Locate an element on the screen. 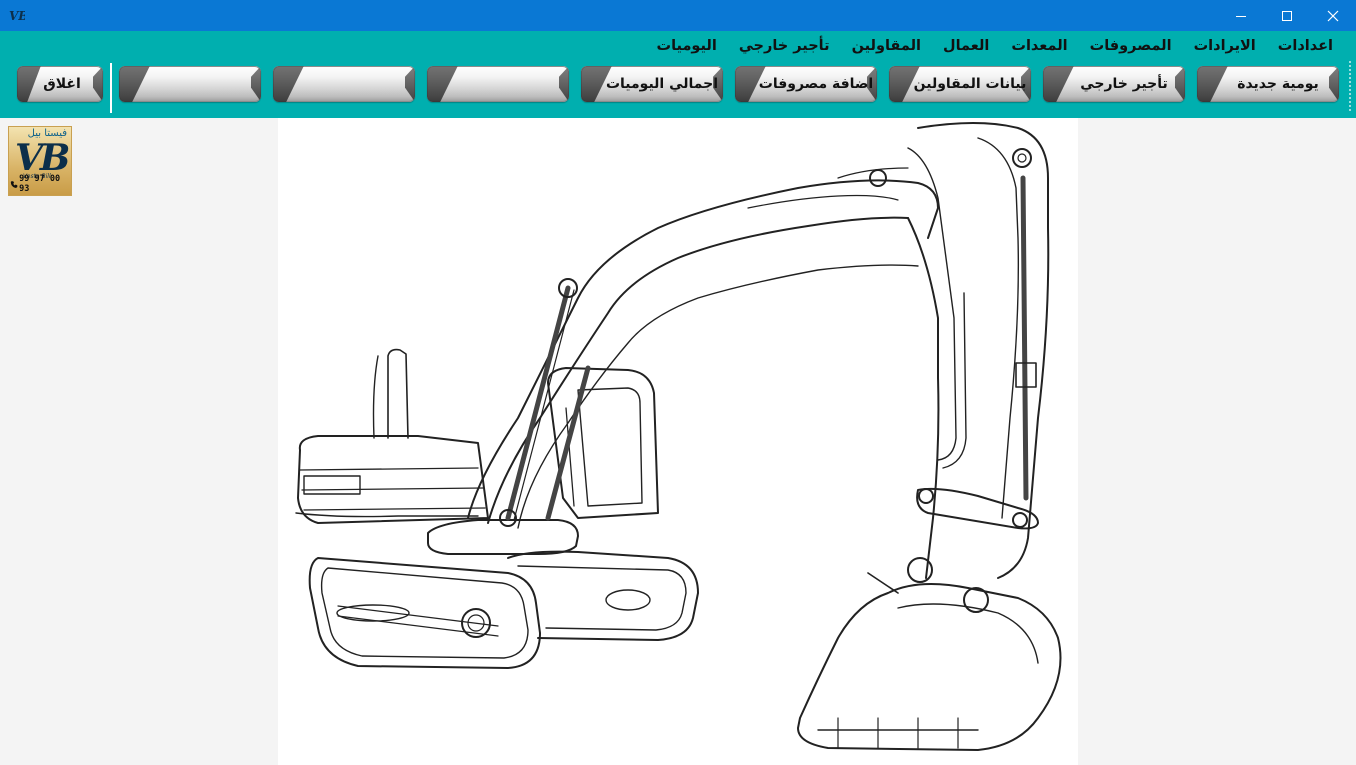 Image resolution: width=1356 pixels, height=765 pixels. svg-text: VB is located at coordinates (17, 15).